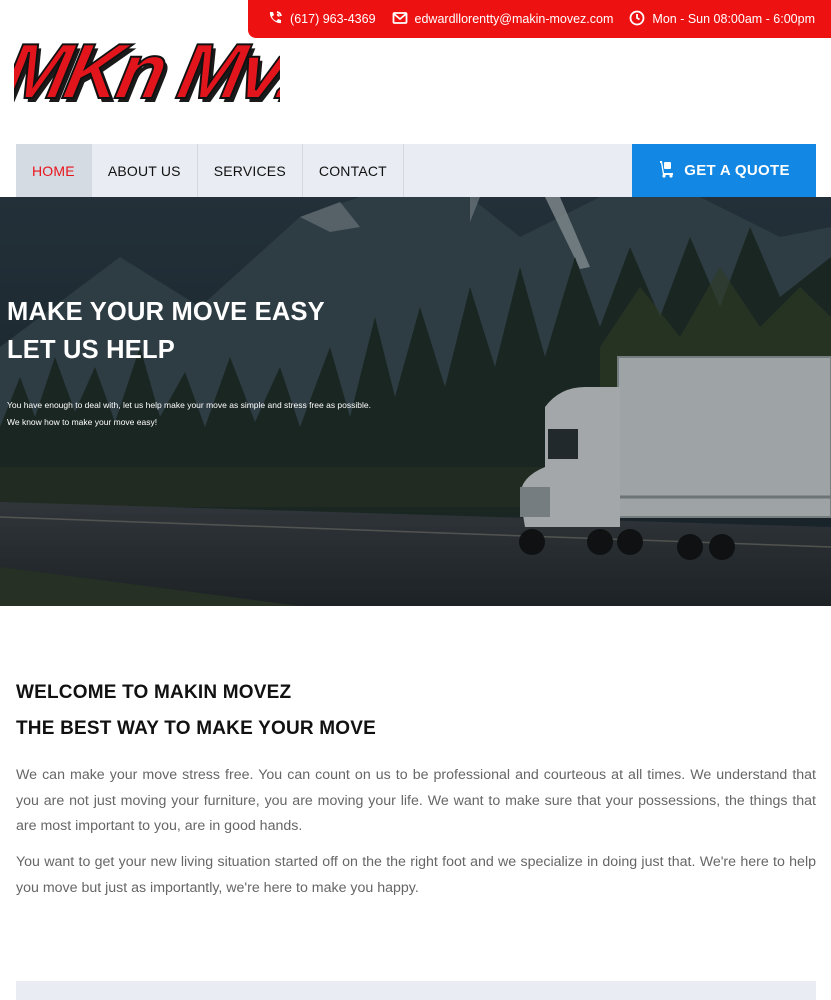  I want to click on site-logo: MKn Mvz MKn Mvz, so click(165, 72).